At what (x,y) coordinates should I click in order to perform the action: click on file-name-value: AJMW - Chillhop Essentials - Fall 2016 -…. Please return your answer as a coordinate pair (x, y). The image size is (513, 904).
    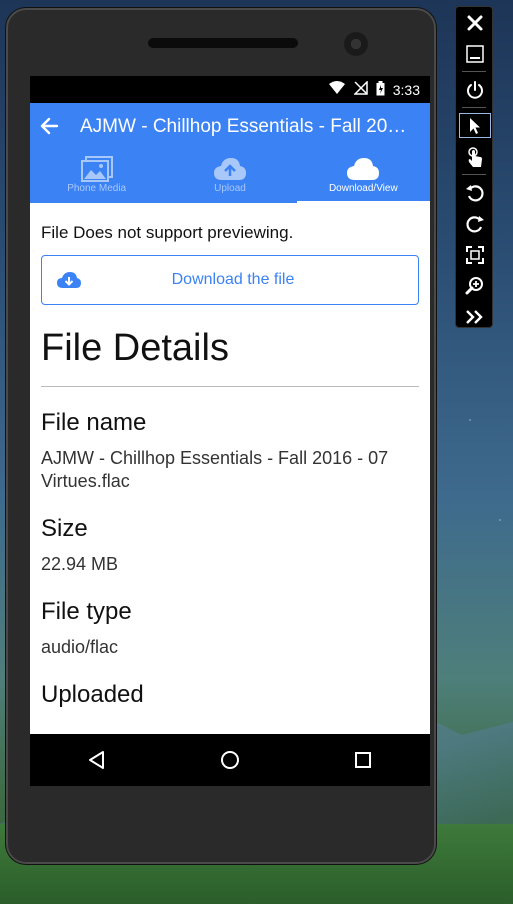
    Looking at the image, I should click on (215, 469).